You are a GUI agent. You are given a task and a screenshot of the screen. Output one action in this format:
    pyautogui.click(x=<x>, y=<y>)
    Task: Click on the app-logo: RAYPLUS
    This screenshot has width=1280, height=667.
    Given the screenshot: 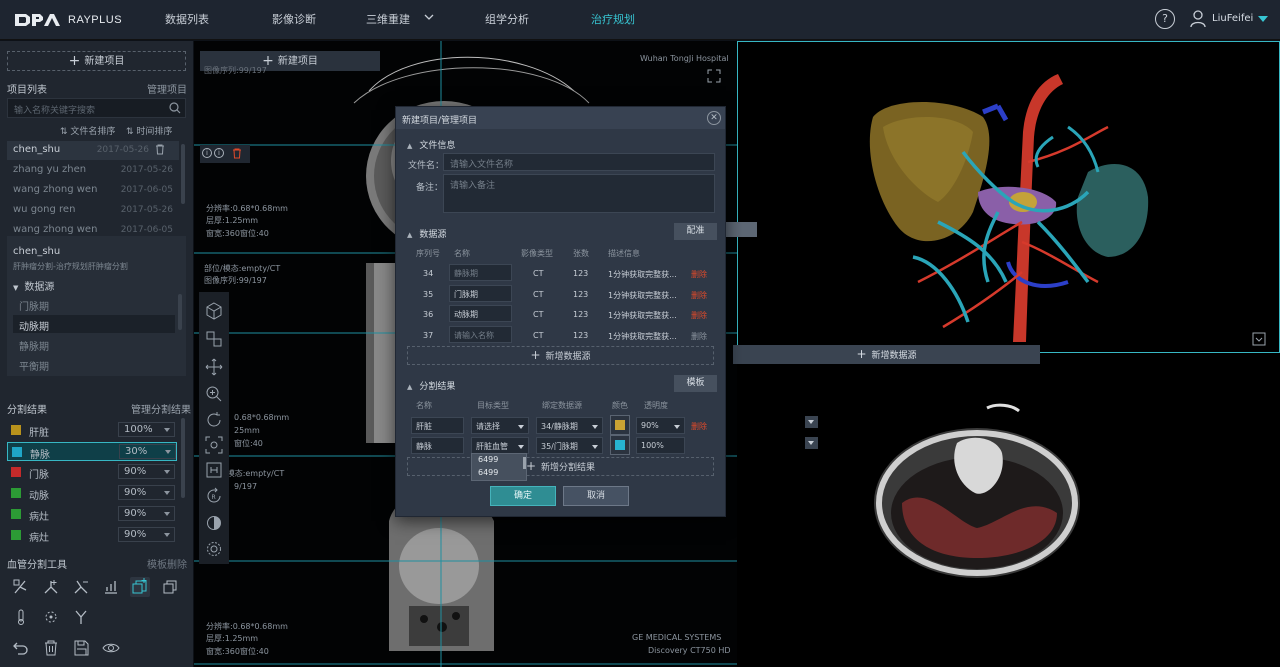 What is the action you would take?
    pyautogui.click(x=68, y=20)
    